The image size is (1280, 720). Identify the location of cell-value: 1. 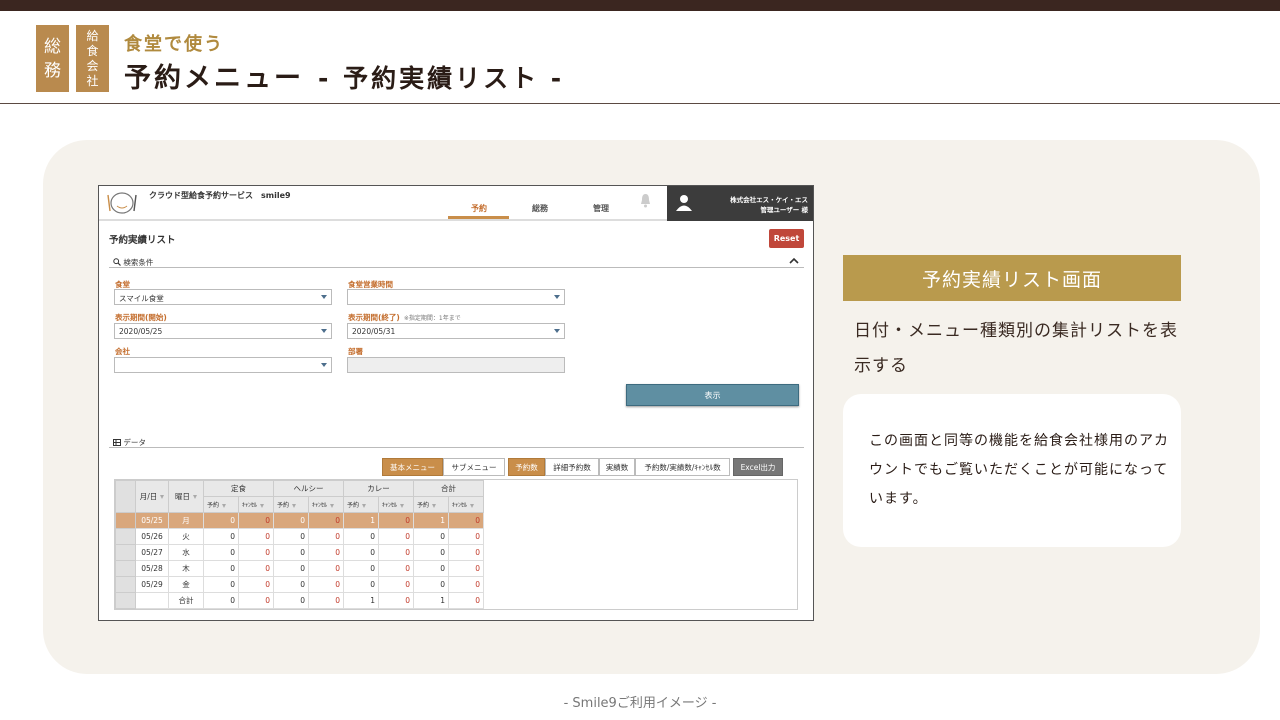
(431, 600).